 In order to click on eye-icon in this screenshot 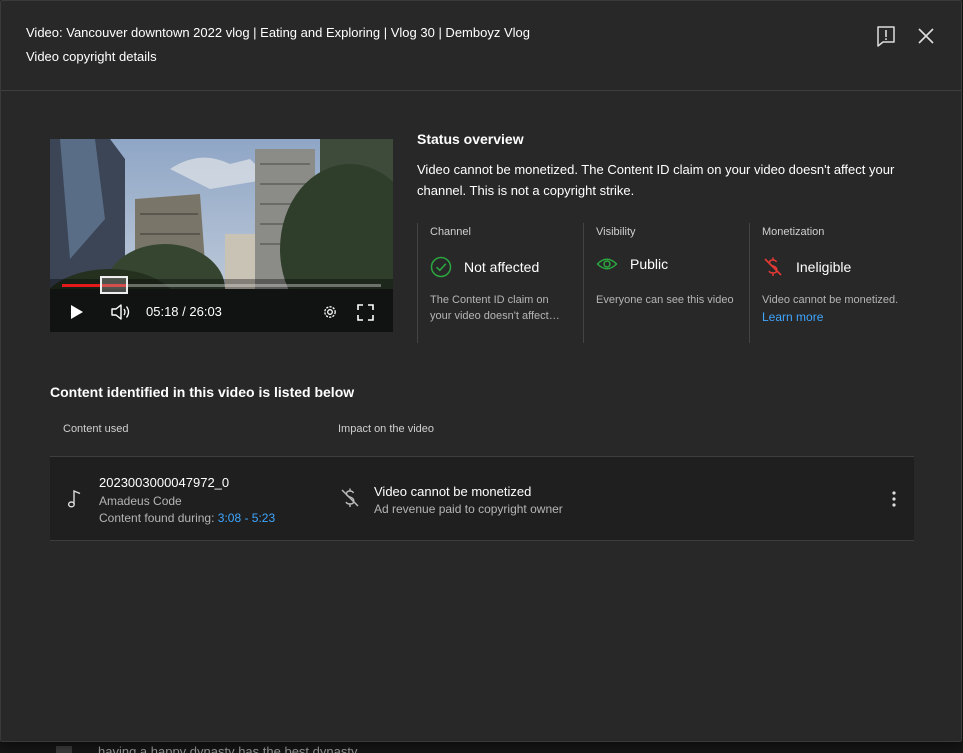, I will do `click(607, 264)`.